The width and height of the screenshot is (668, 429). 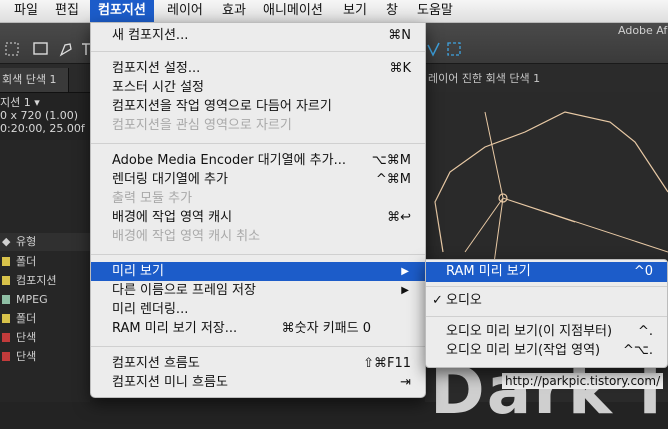 I want to click on composition-info: 지션 1 ▾ 0 x 720 (1.00) 0:20:00, 25.00f, so click(x=42, y=115).